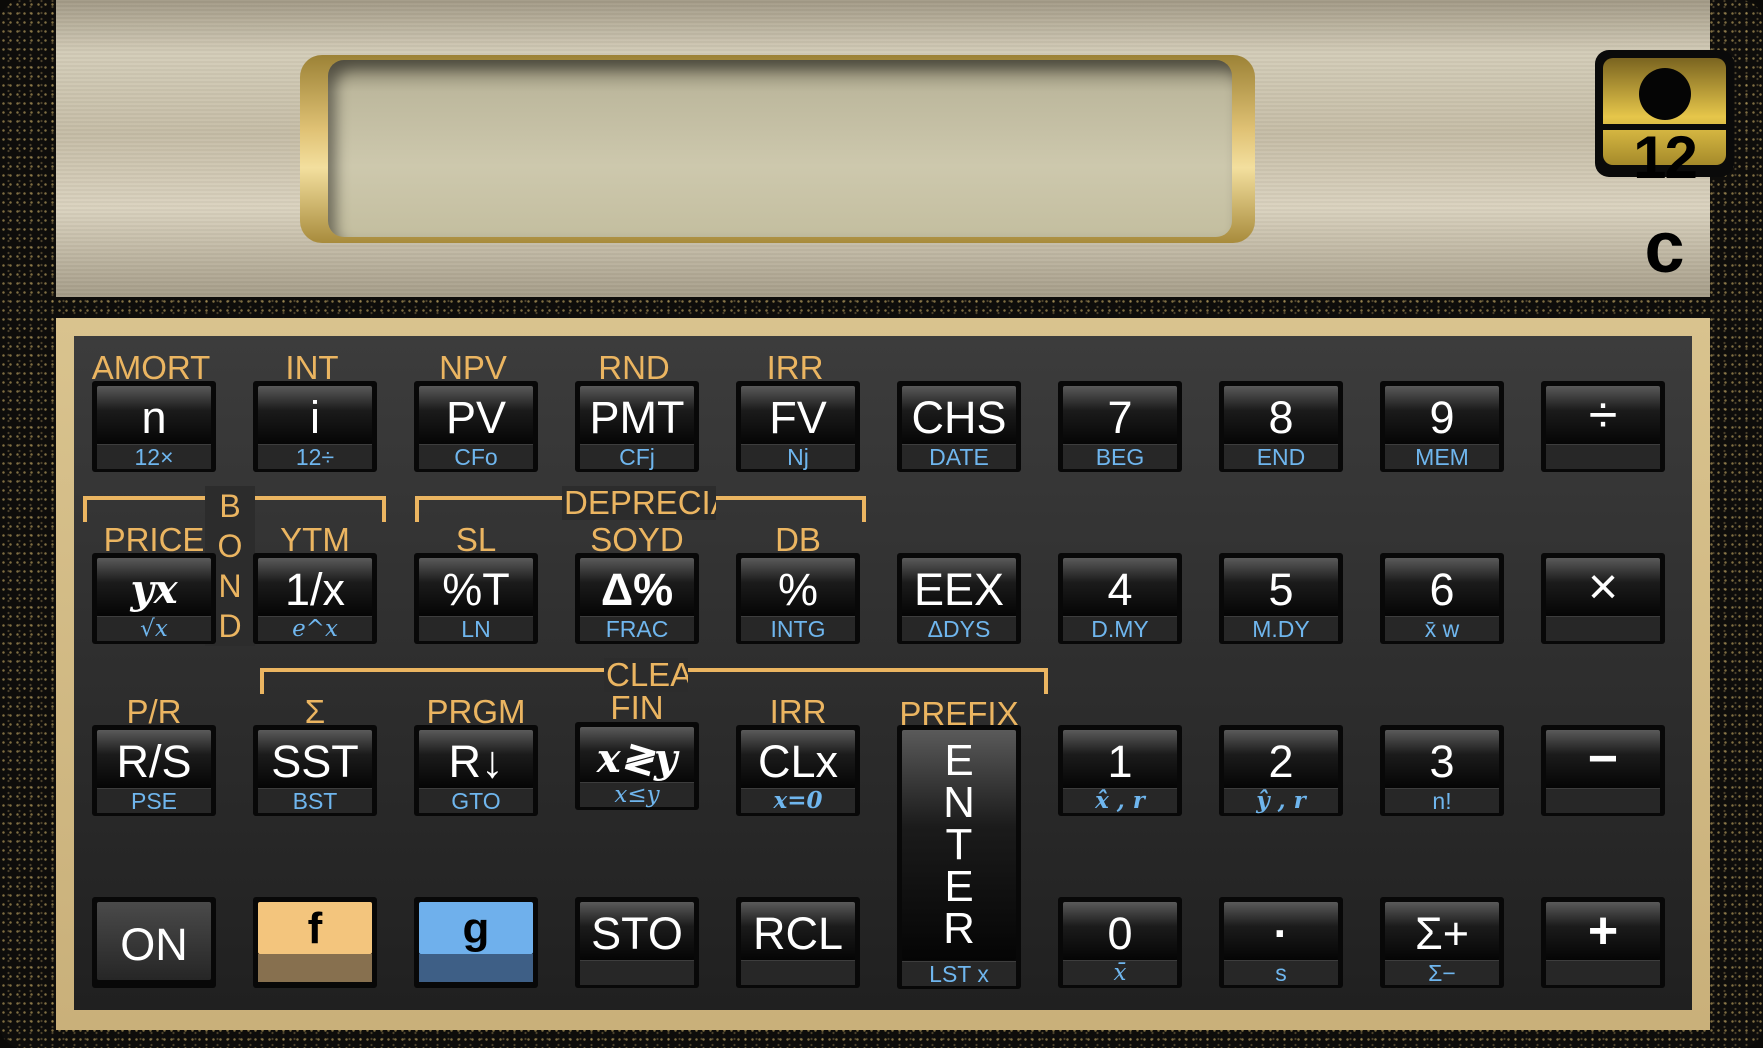 The image size is (1763, 1048). What do you see at coordinates (959, 456) in the screenshot?
I see `key-chs-blue-label: DATE` at bounding box center [959, 456].